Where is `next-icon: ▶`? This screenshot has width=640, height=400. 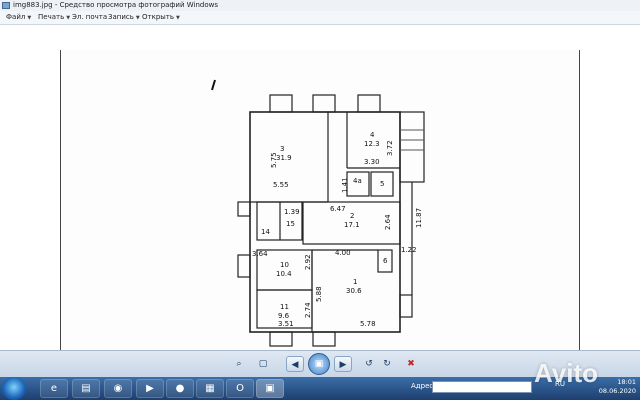
next-icon: ▶ is located at coordinates (343, 365).